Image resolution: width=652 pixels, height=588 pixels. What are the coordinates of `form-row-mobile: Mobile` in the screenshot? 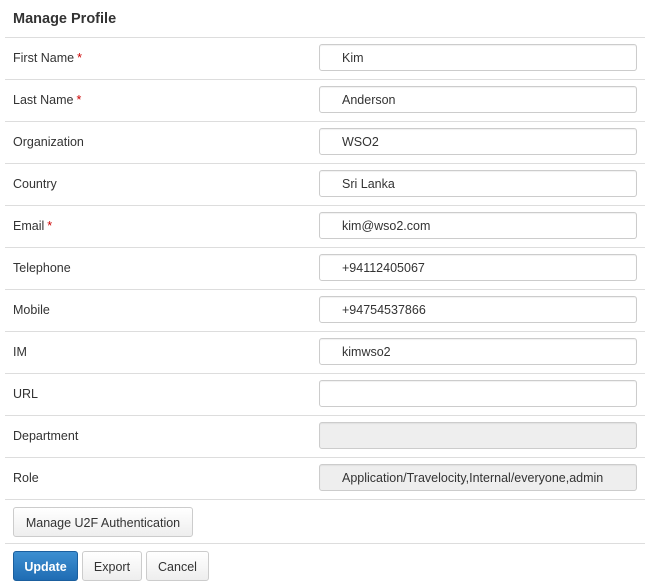 It's located at (325, 310).